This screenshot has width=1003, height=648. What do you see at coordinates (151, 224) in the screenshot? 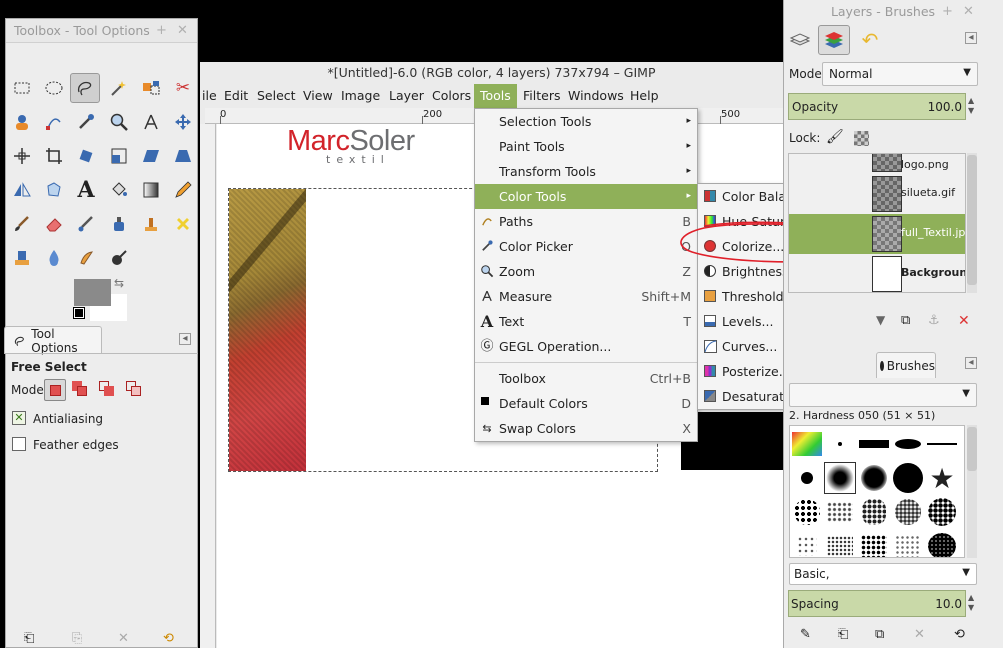
I see `clone-tool-icon` at bounding box center [151, 224].